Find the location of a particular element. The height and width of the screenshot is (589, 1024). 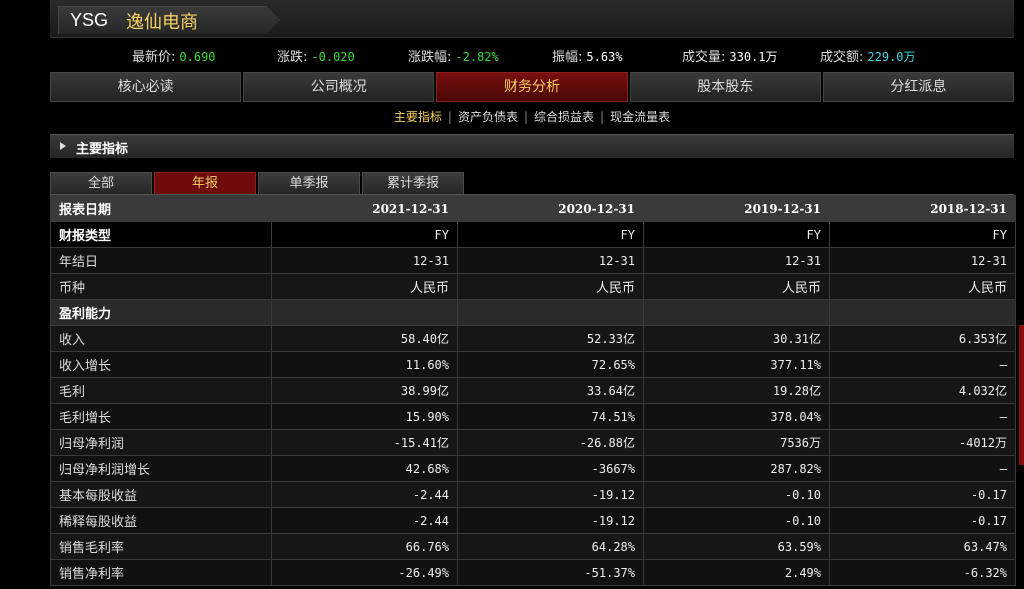

subnav-cash-flow: 现金流量表 is located at coordinates (640, 117).